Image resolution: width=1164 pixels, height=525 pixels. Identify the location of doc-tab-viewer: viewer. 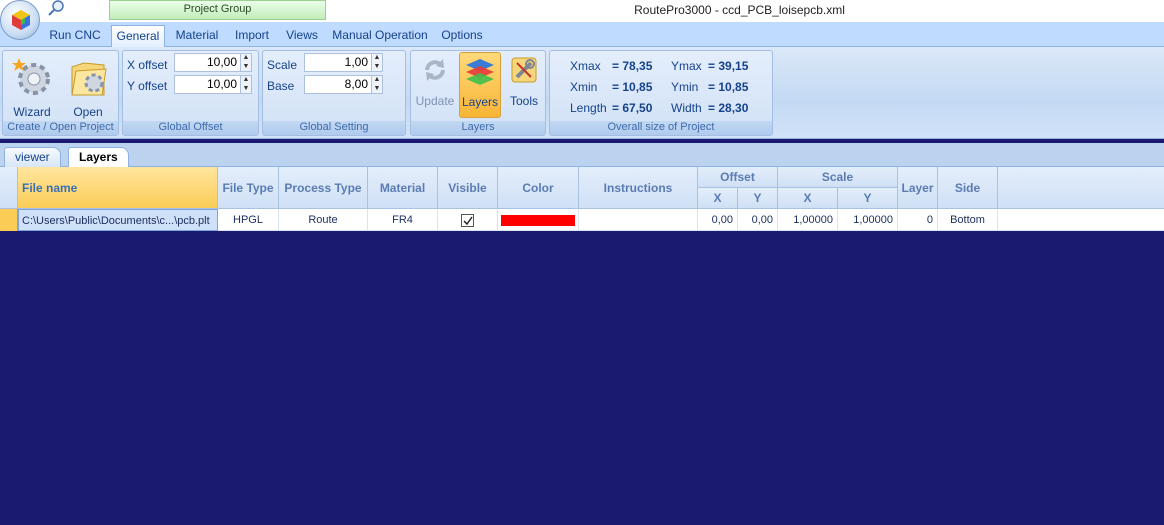
(32, 157).